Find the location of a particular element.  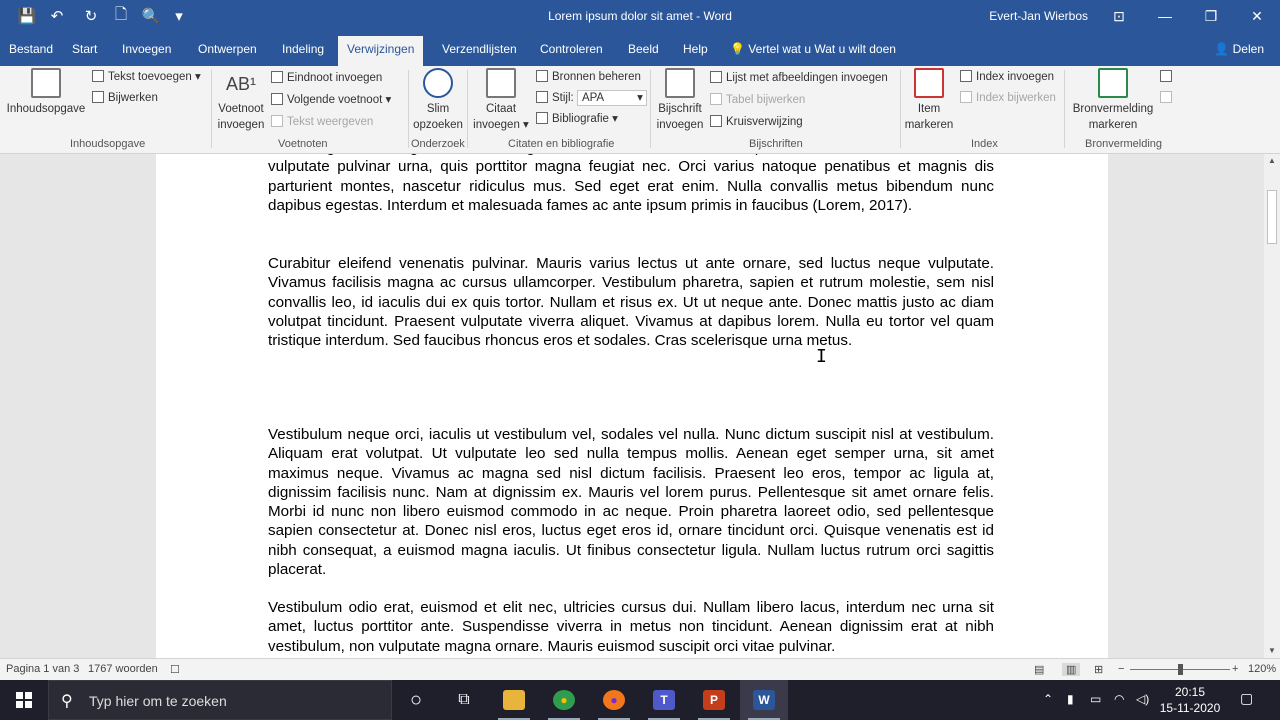

chrome-icon: ● is located at coordinates (564, 700).